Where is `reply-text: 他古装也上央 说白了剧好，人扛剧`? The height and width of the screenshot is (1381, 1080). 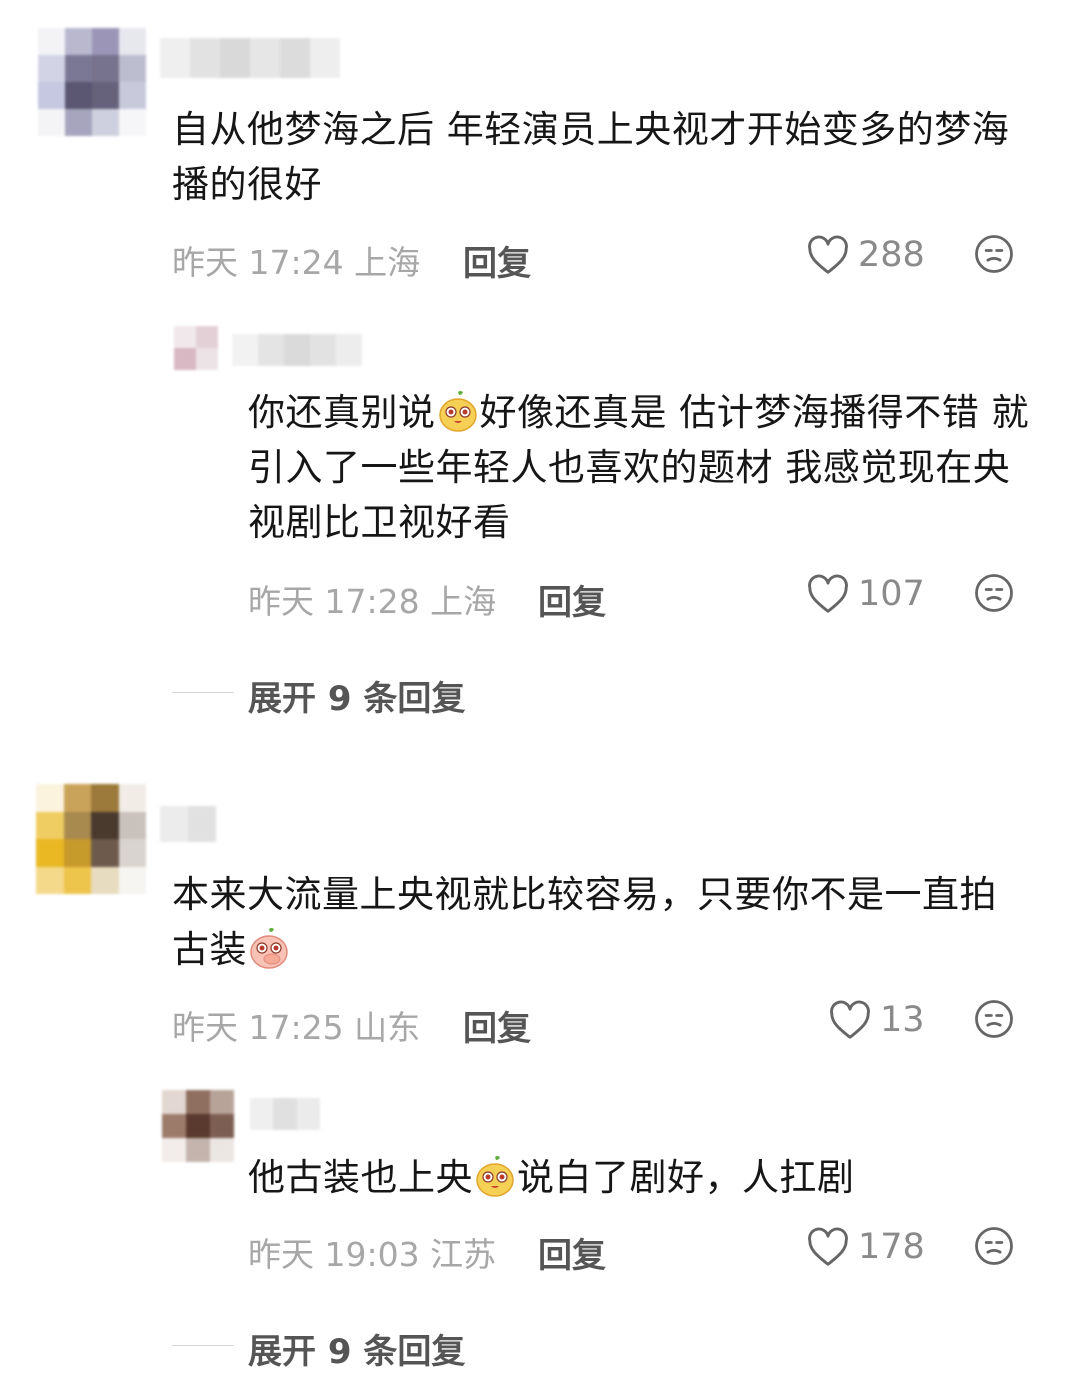
reply-text: 他古装也上央 说白了剧好，人扛剧 is located at coordinates (551, 1177).